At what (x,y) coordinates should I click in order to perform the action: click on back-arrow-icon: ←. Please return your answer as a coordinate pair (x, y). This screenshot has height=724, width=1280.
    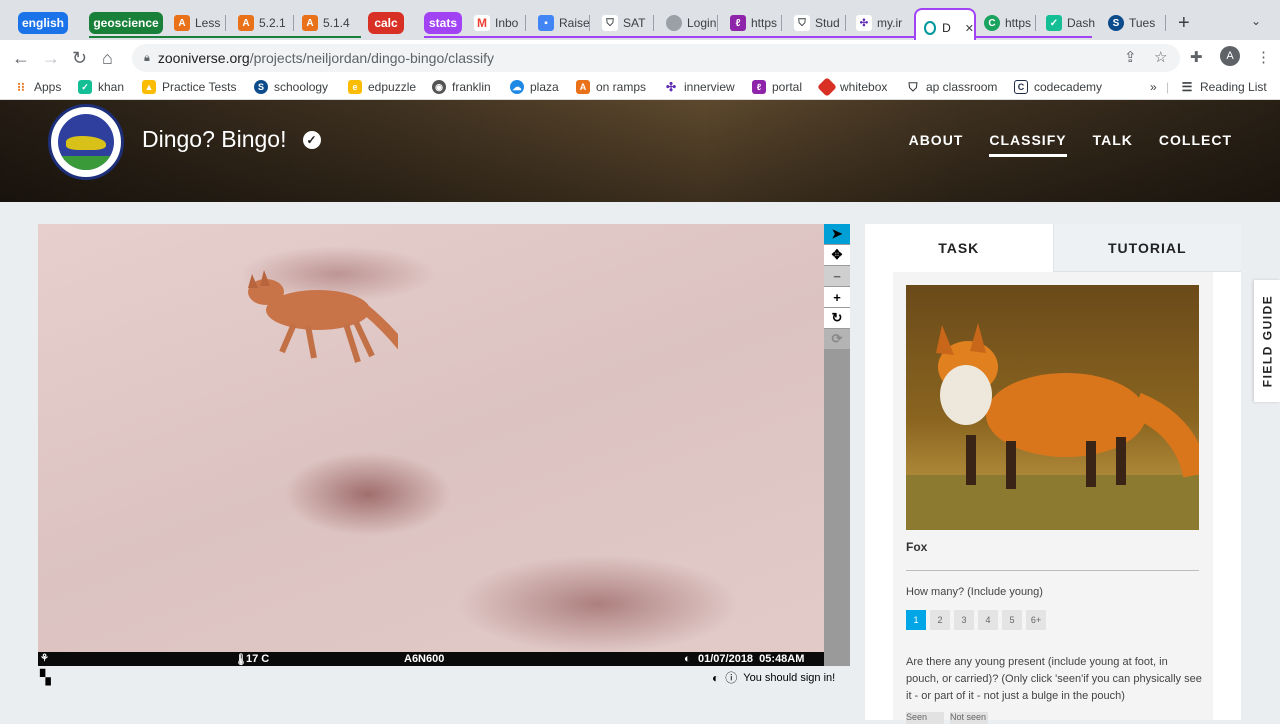
    Looking at the image, I should click on (21, 58).